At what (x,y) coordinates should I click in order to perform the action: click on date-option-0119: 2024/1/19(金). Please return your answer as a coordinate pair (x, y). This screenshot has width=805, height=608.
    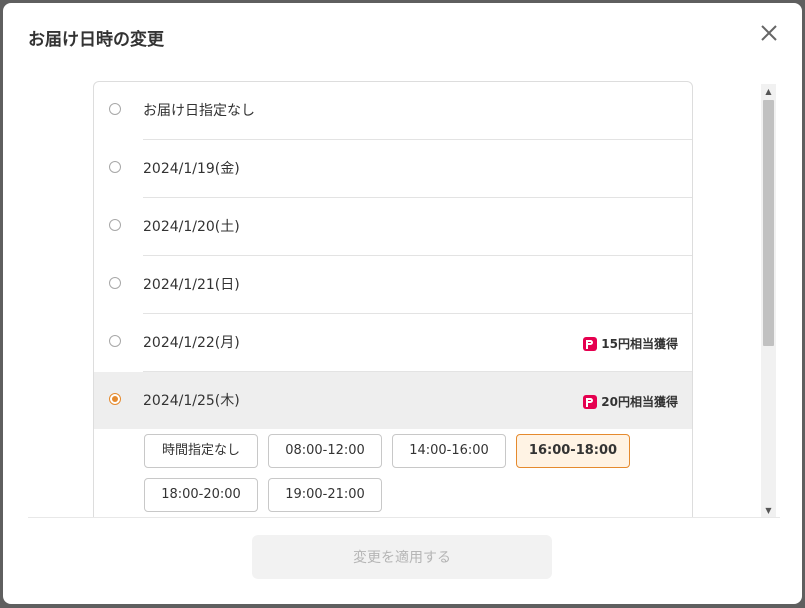
    Looking at the image, I should click on (400, 169).